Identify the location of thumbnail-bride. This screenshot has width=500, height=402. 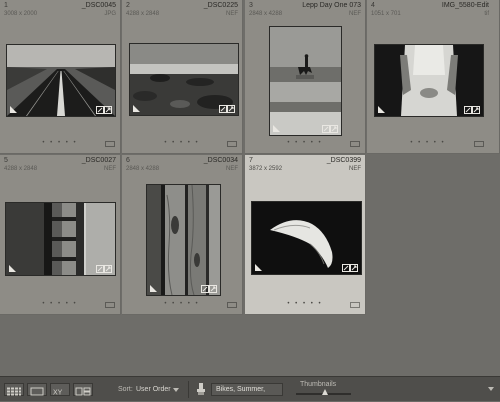
(429, 80).